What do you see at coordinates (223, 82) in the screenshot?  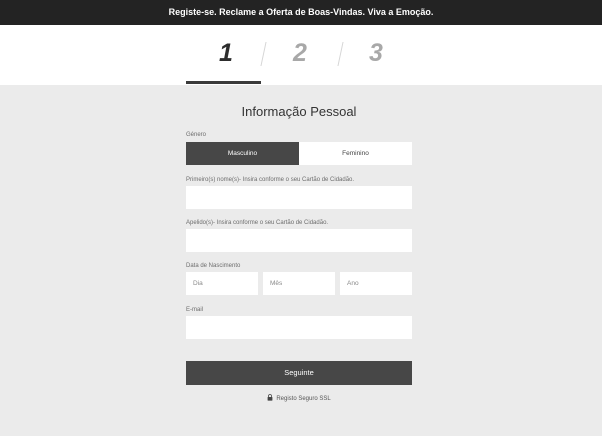 I see `active-step-underline` at bounding box center [223, 82].